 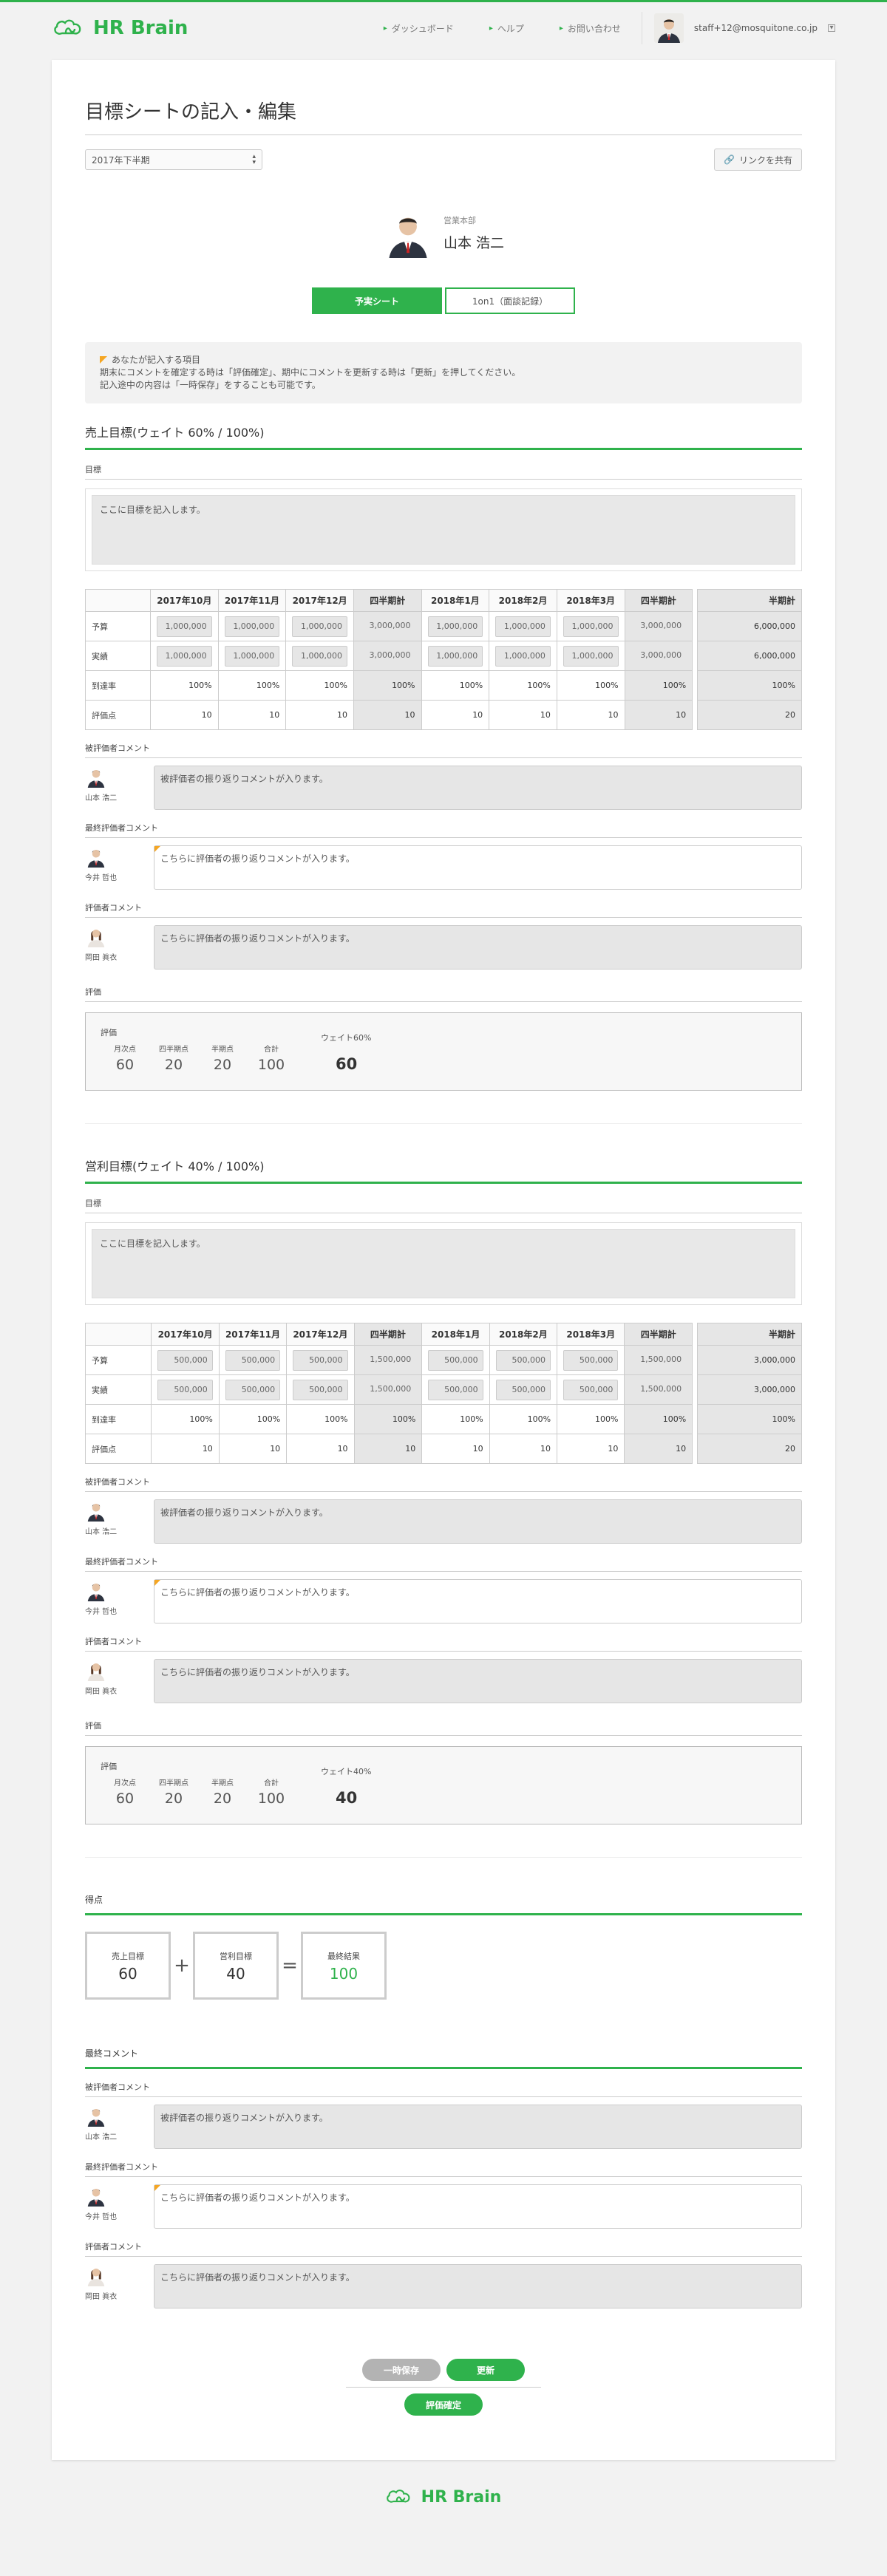 What do you see at coordinates (387, 600) in the screenshot?
I see `column-header: 四半期計` at bounding box center [387, 600].